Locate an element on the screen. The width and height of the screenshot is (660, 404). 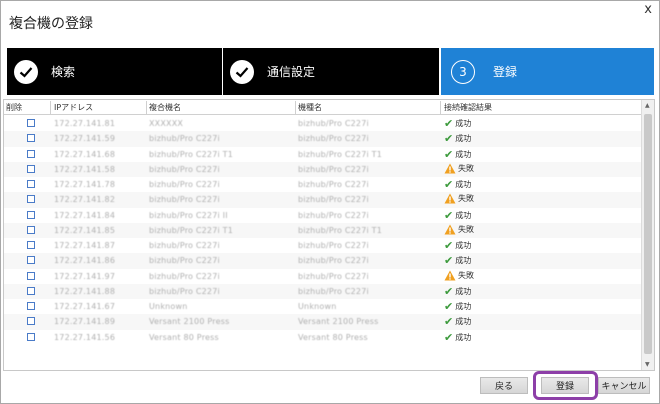
check-icon is located at coordinates (26, 71).